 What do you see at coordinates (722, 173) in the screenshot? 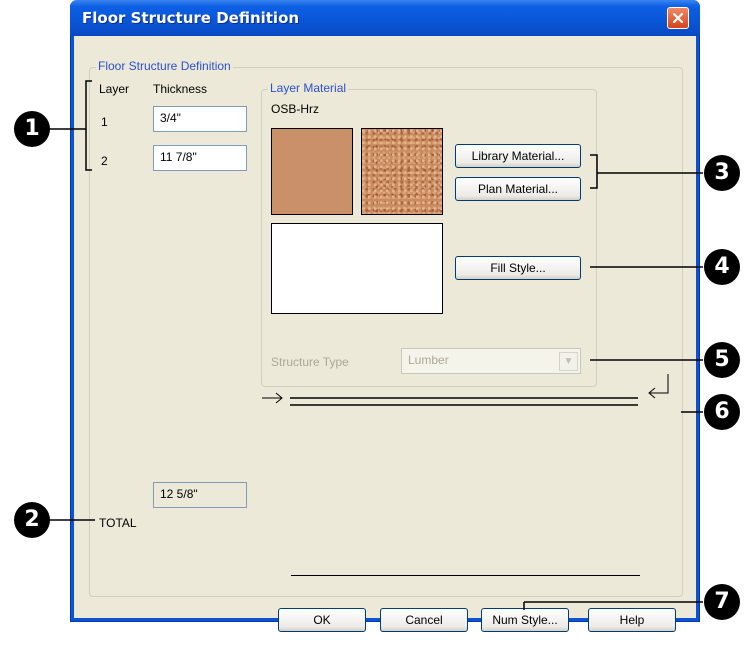
I see `callout-3: 3` at bounding box center [722, 173].